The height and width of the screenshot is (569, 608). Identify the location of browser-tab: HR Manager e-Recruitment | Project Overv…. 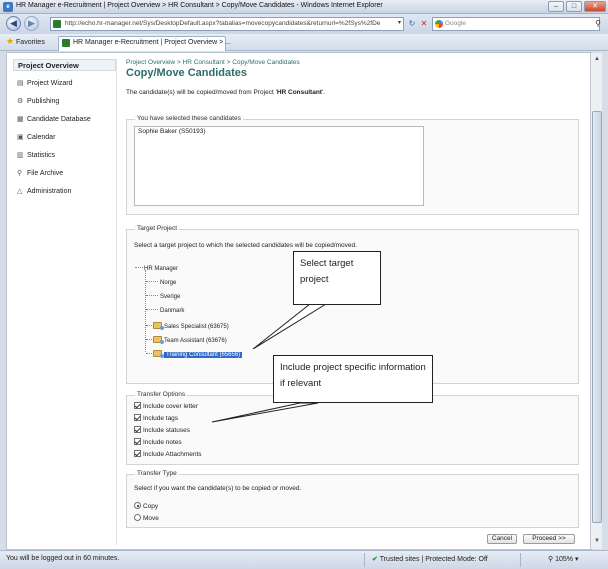
(144, 43).